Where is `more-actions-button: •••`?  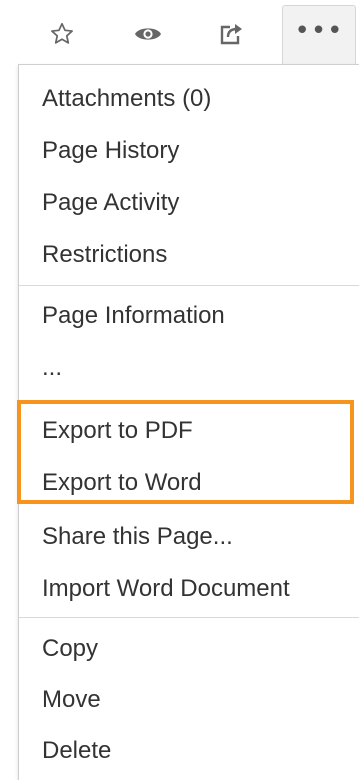
more-actions-button: ••• is located at coordinates (319, 35).